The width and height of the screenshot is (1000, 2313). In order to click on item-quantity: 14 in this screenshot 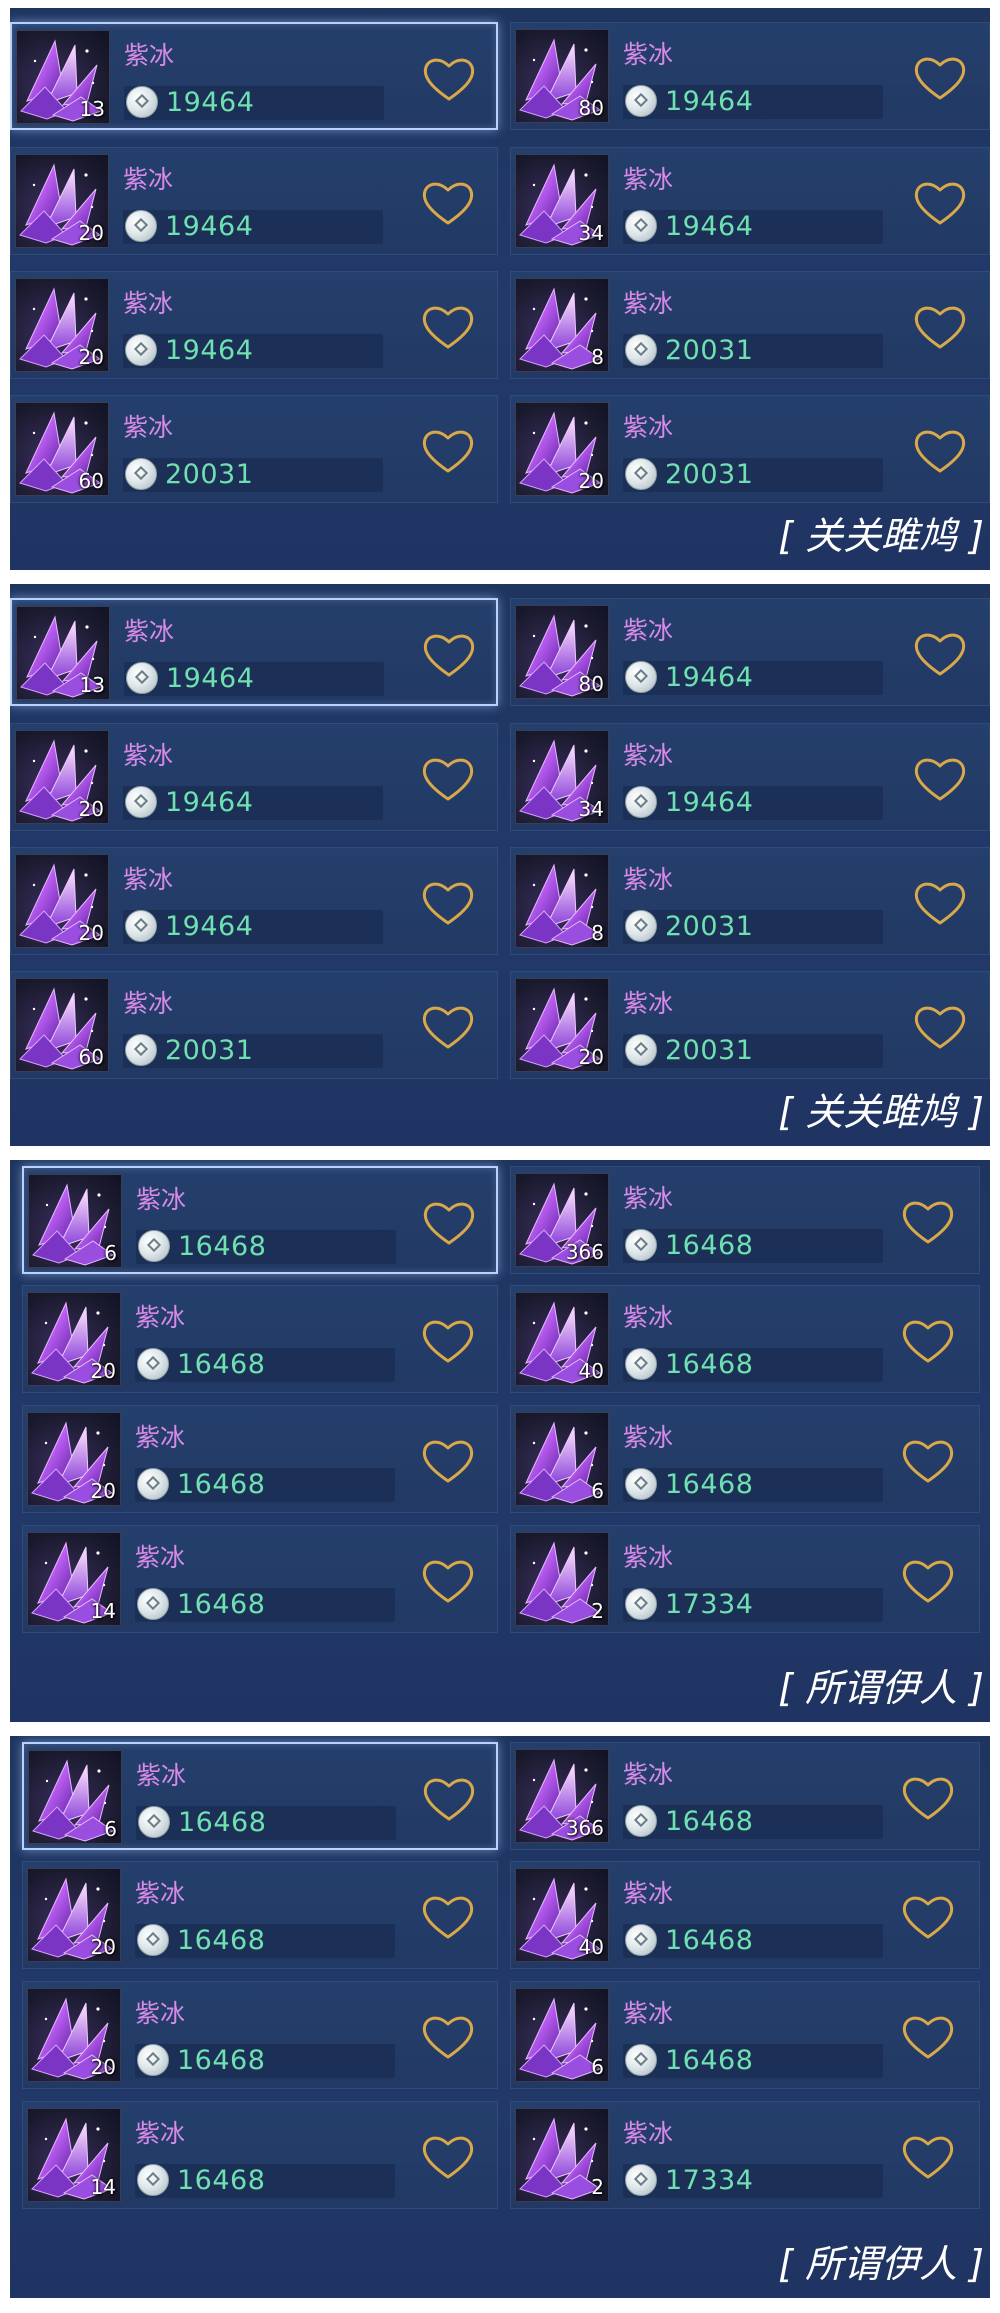, I will do `click(103, 1611)`.